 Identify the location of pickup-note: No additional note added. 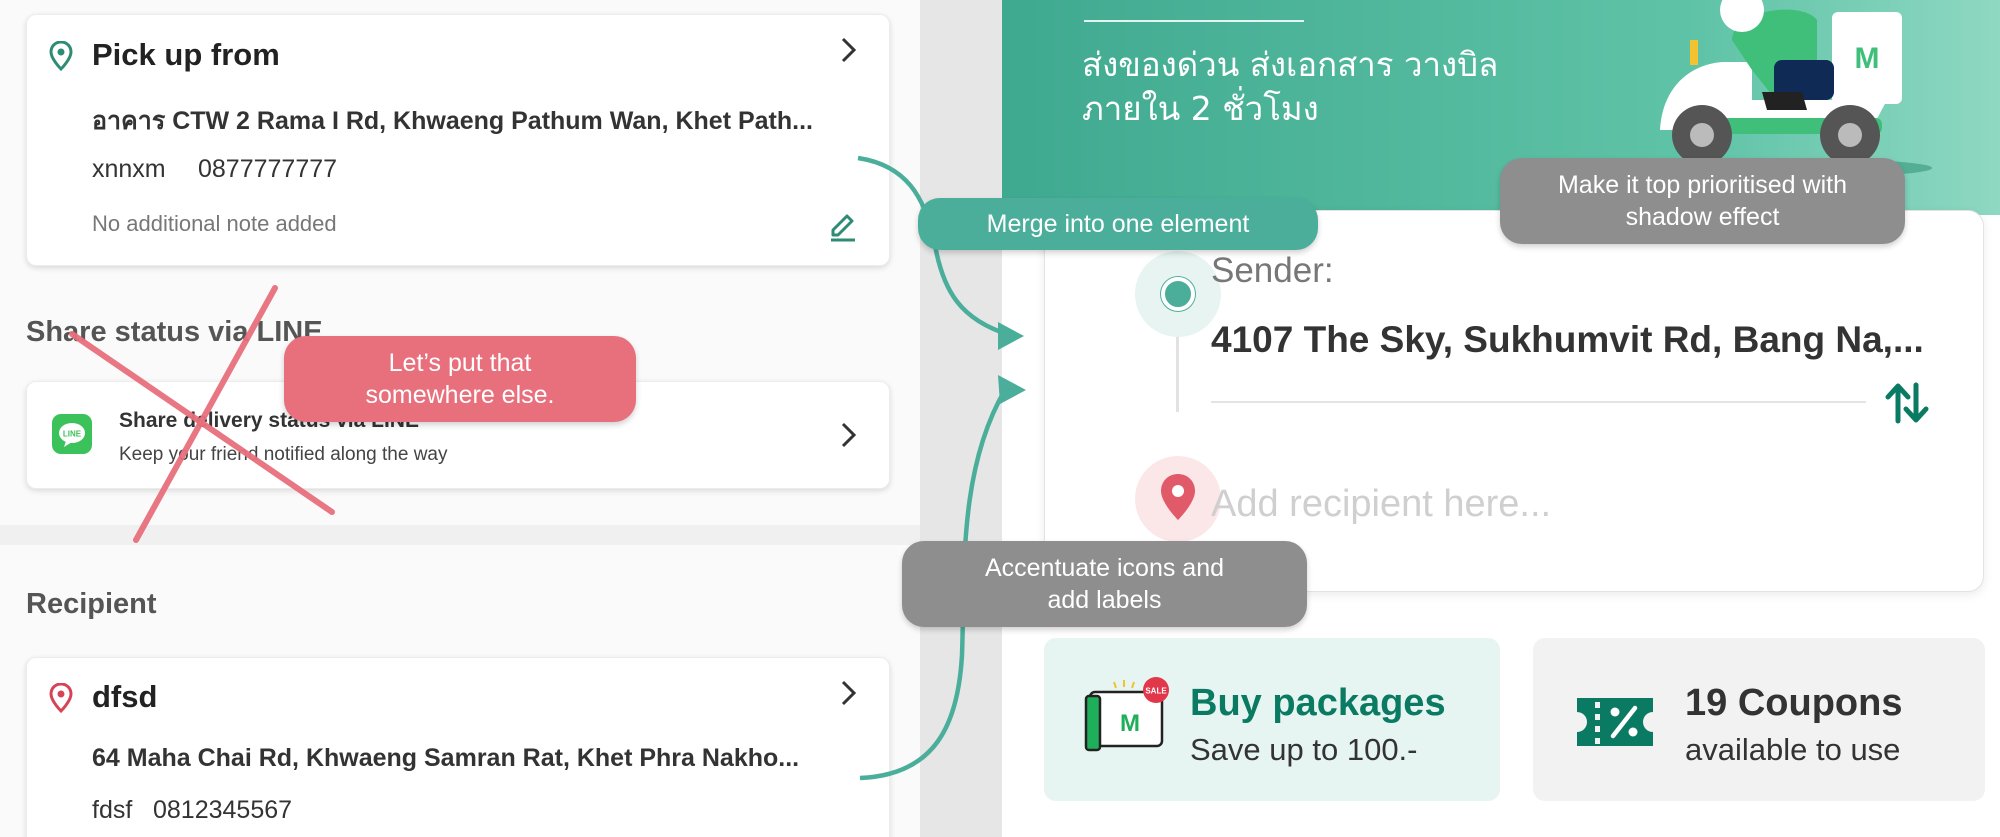
(214, 223).